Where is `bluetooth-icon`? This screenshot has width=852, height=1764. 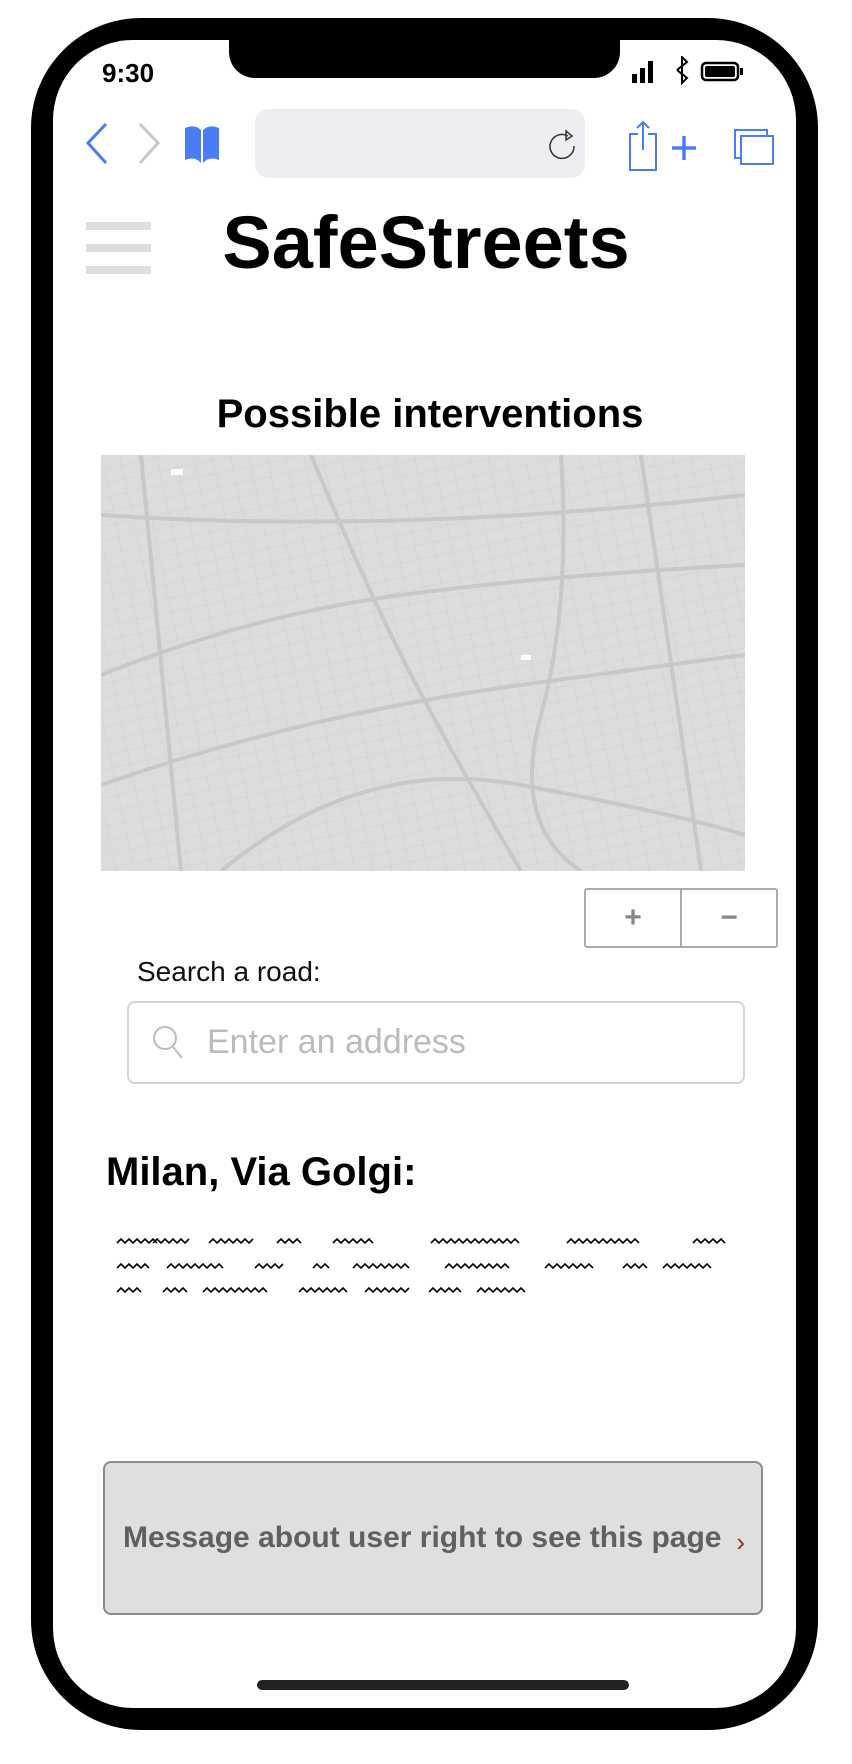
bluetooth-icon is located at coordinates (682, 71).